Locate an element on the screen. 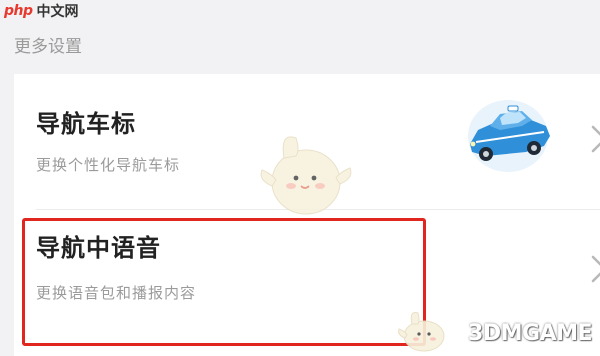 The image size is (600, 356). watermark-logo: php is located at coordinates (18, 11).